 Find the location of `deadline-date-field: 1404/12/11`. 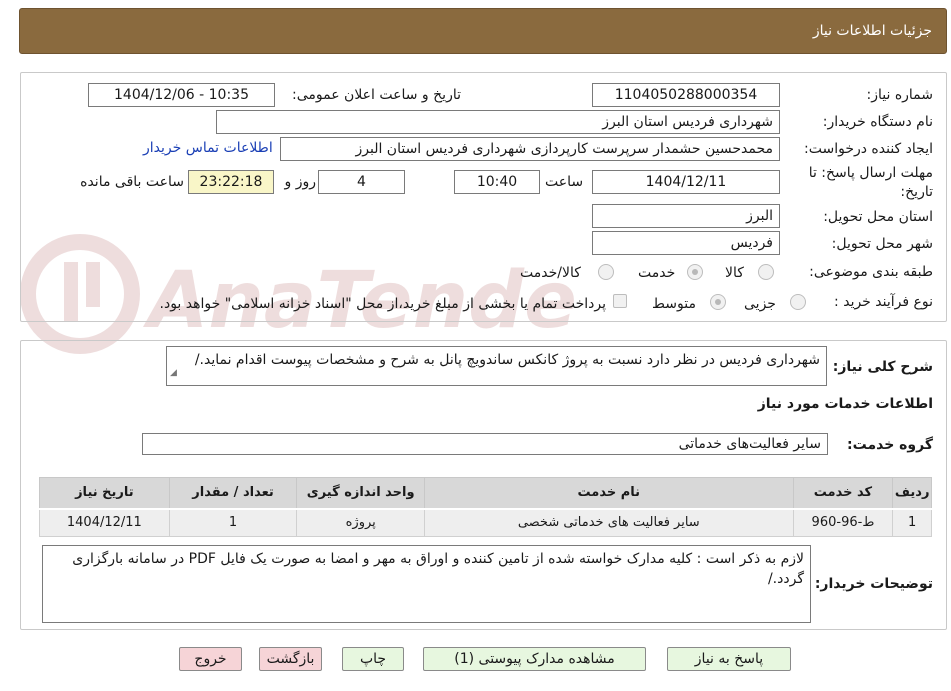

deadline-date-field: 1404/12/11 is located at coordinates (686, 182).